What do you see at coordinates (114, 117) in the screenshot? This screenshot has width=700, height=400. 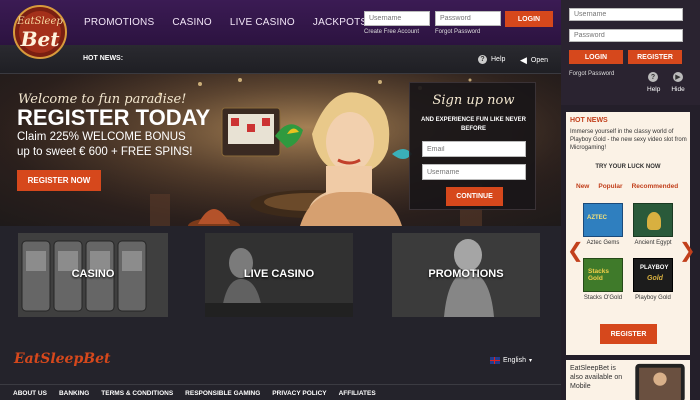 I see `hero-title: REGISTER TODAY` at bounding box center [114, 117].